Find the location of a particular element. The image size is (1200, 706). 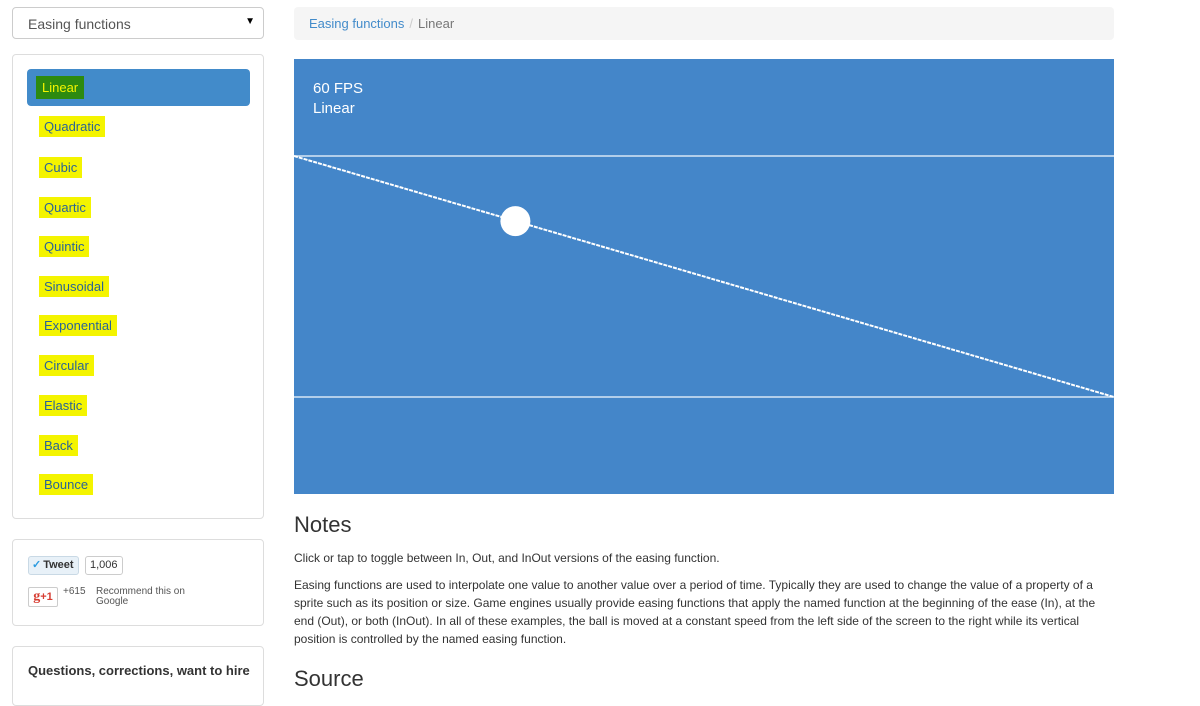

google-plus-text: Recommend this on Google is located at coordinates (140, 596).